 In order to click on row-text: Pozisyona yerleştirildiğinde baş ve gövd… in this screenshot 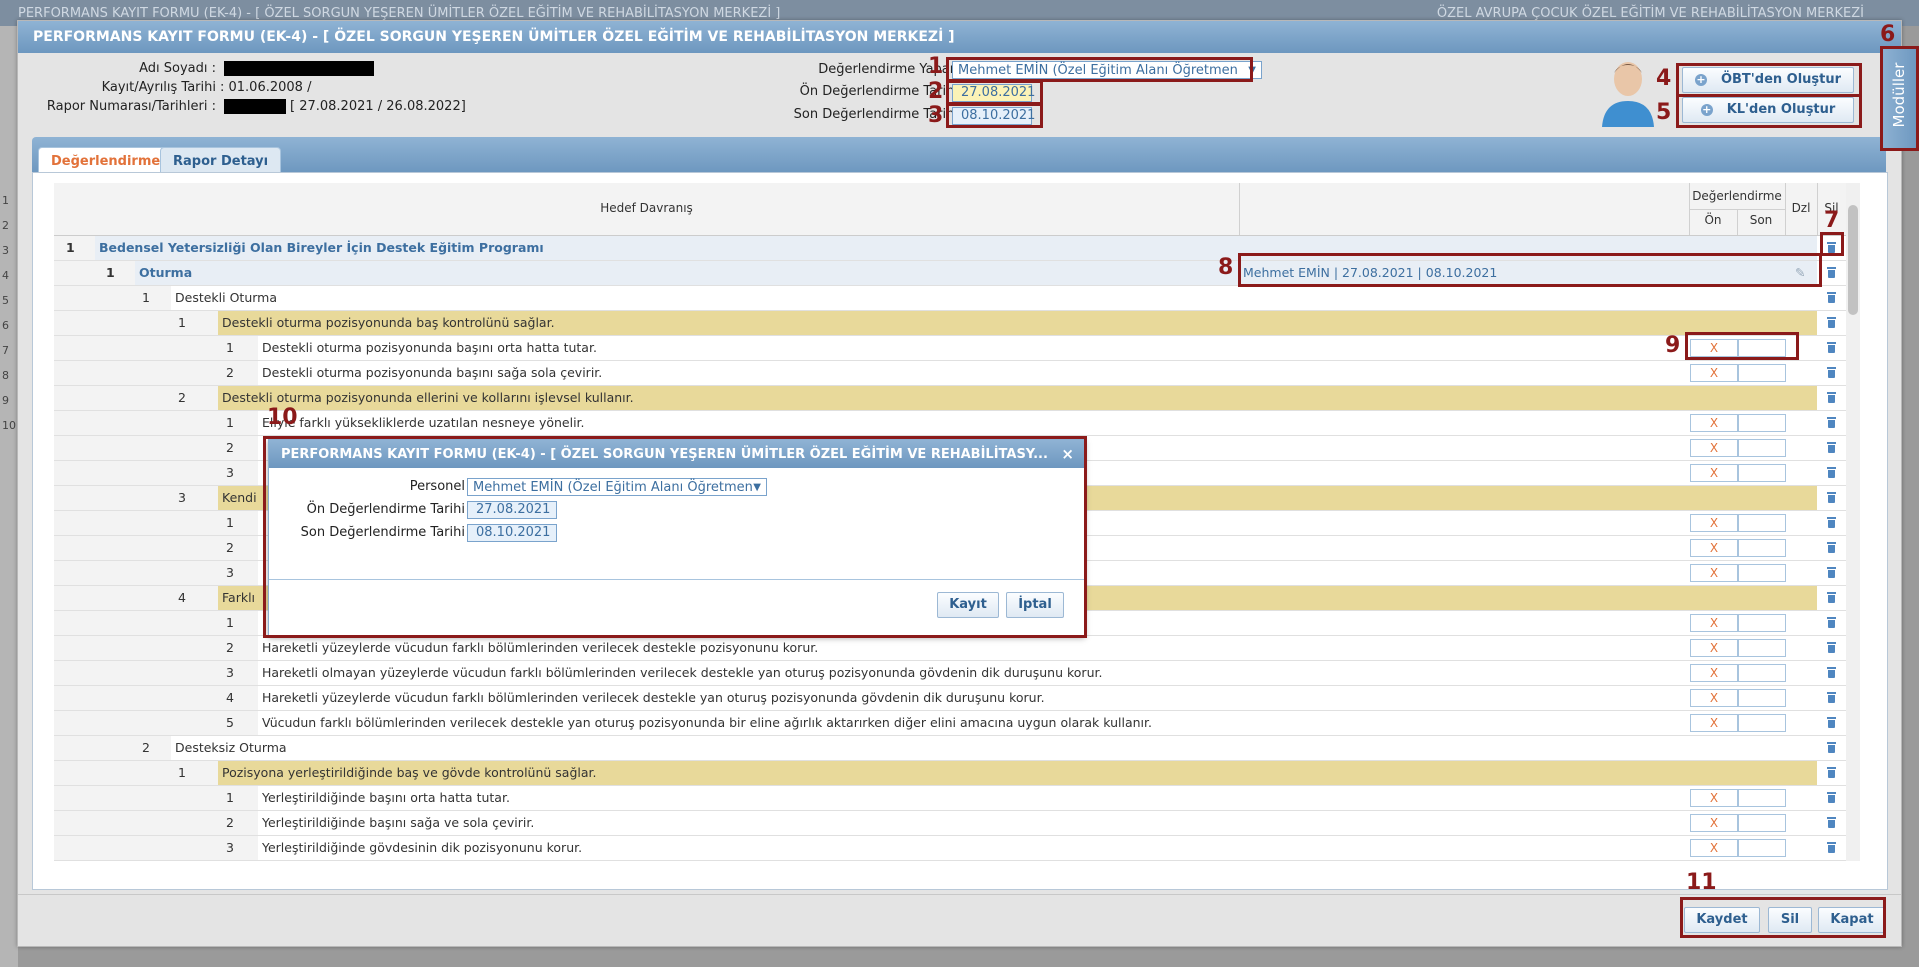, I will do `click(409, 772)`.